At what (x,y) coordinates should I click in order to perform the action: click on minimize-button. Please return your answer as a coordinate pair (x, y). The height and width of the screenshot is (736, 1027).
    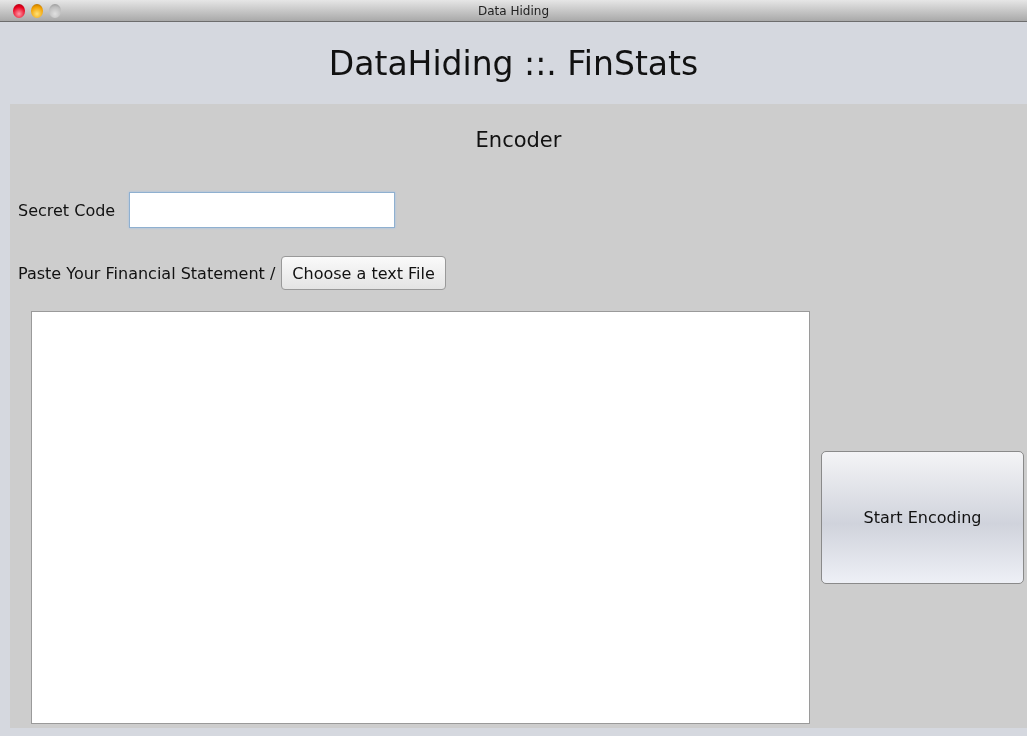
    Looking at the image, I should click on (37, 10).